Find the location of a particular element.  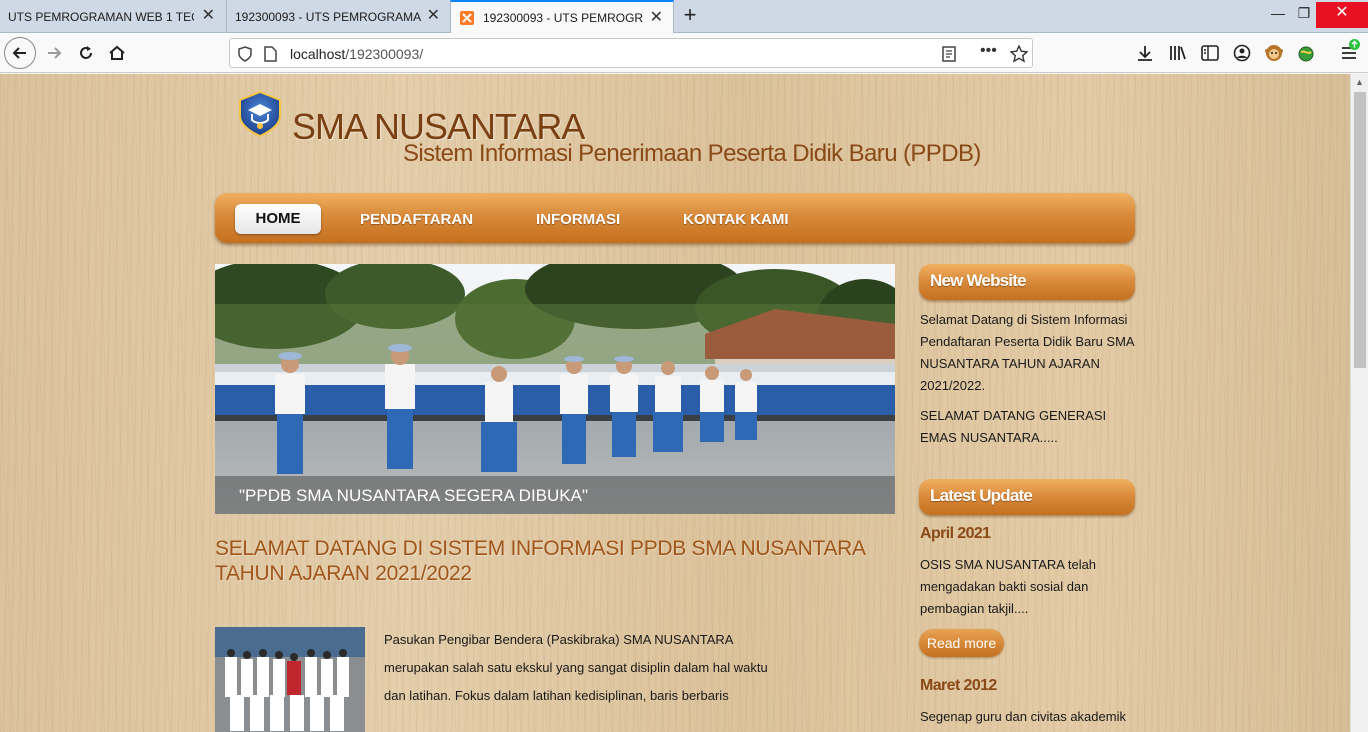

page-actions-icon: ••• is located at coordinates (988, 51).